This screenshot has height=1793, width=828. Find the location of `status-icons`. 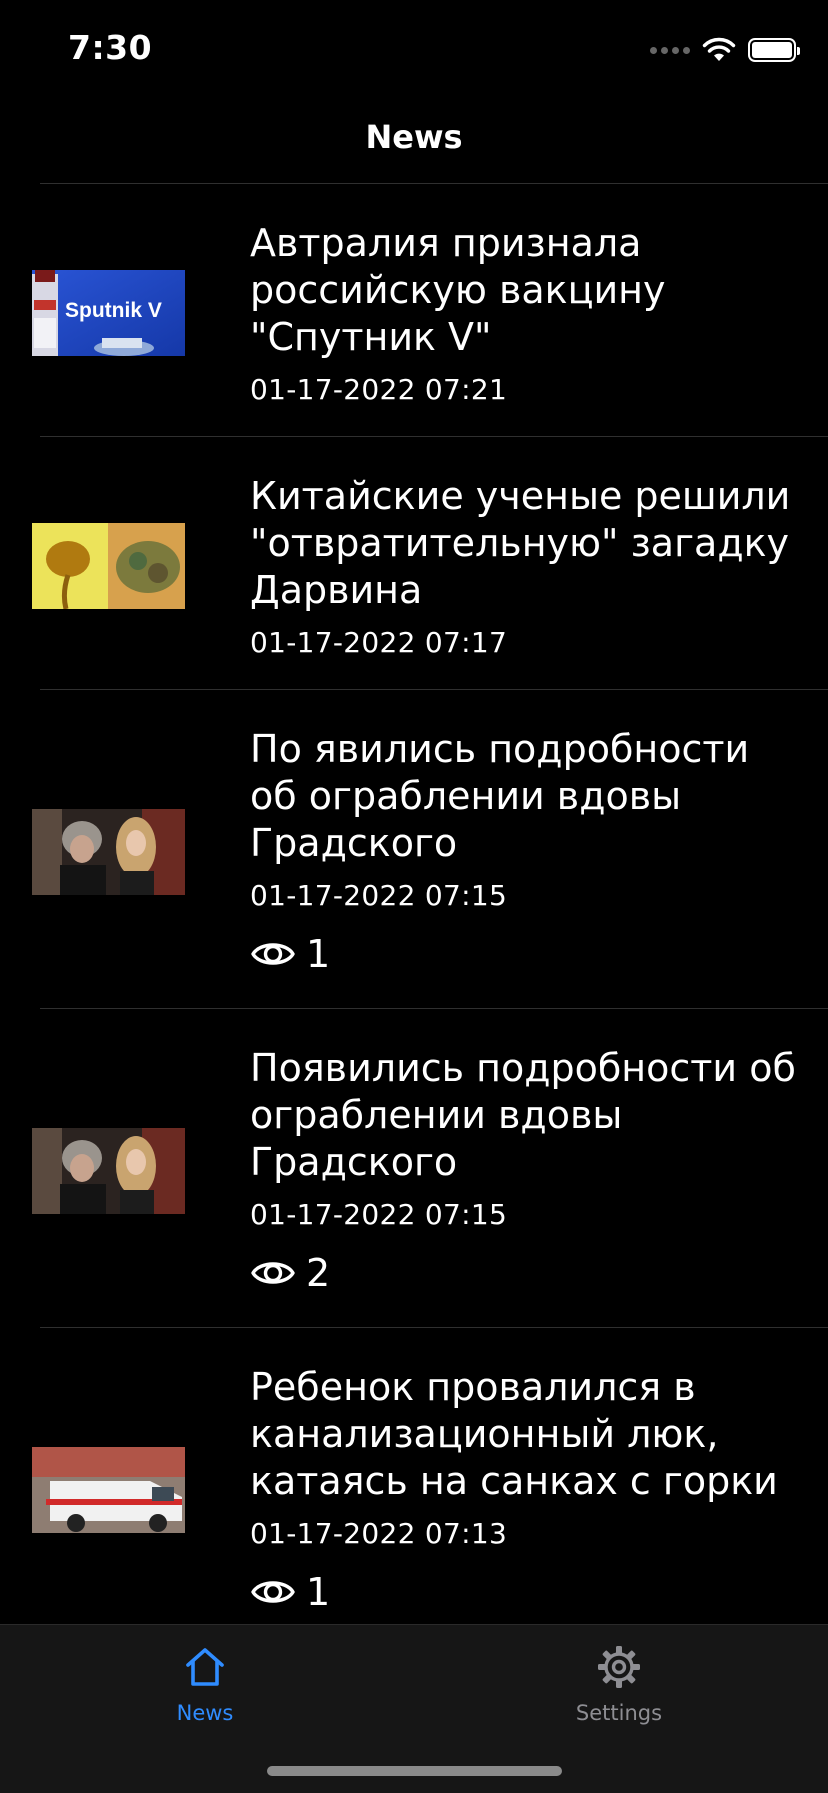

status-icons is located at coordinates (725, 50).